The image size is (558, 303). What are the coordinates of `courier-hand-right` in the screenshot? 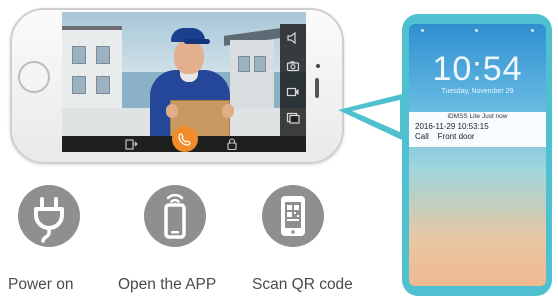 It's located at (228, 111).